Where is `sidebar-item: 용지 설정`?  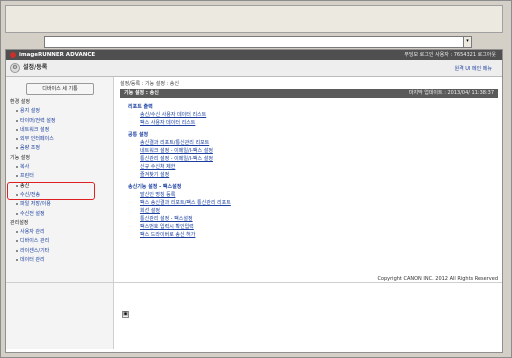
sidebar-item: 용지 설정 is located at coordinates (60, 111).